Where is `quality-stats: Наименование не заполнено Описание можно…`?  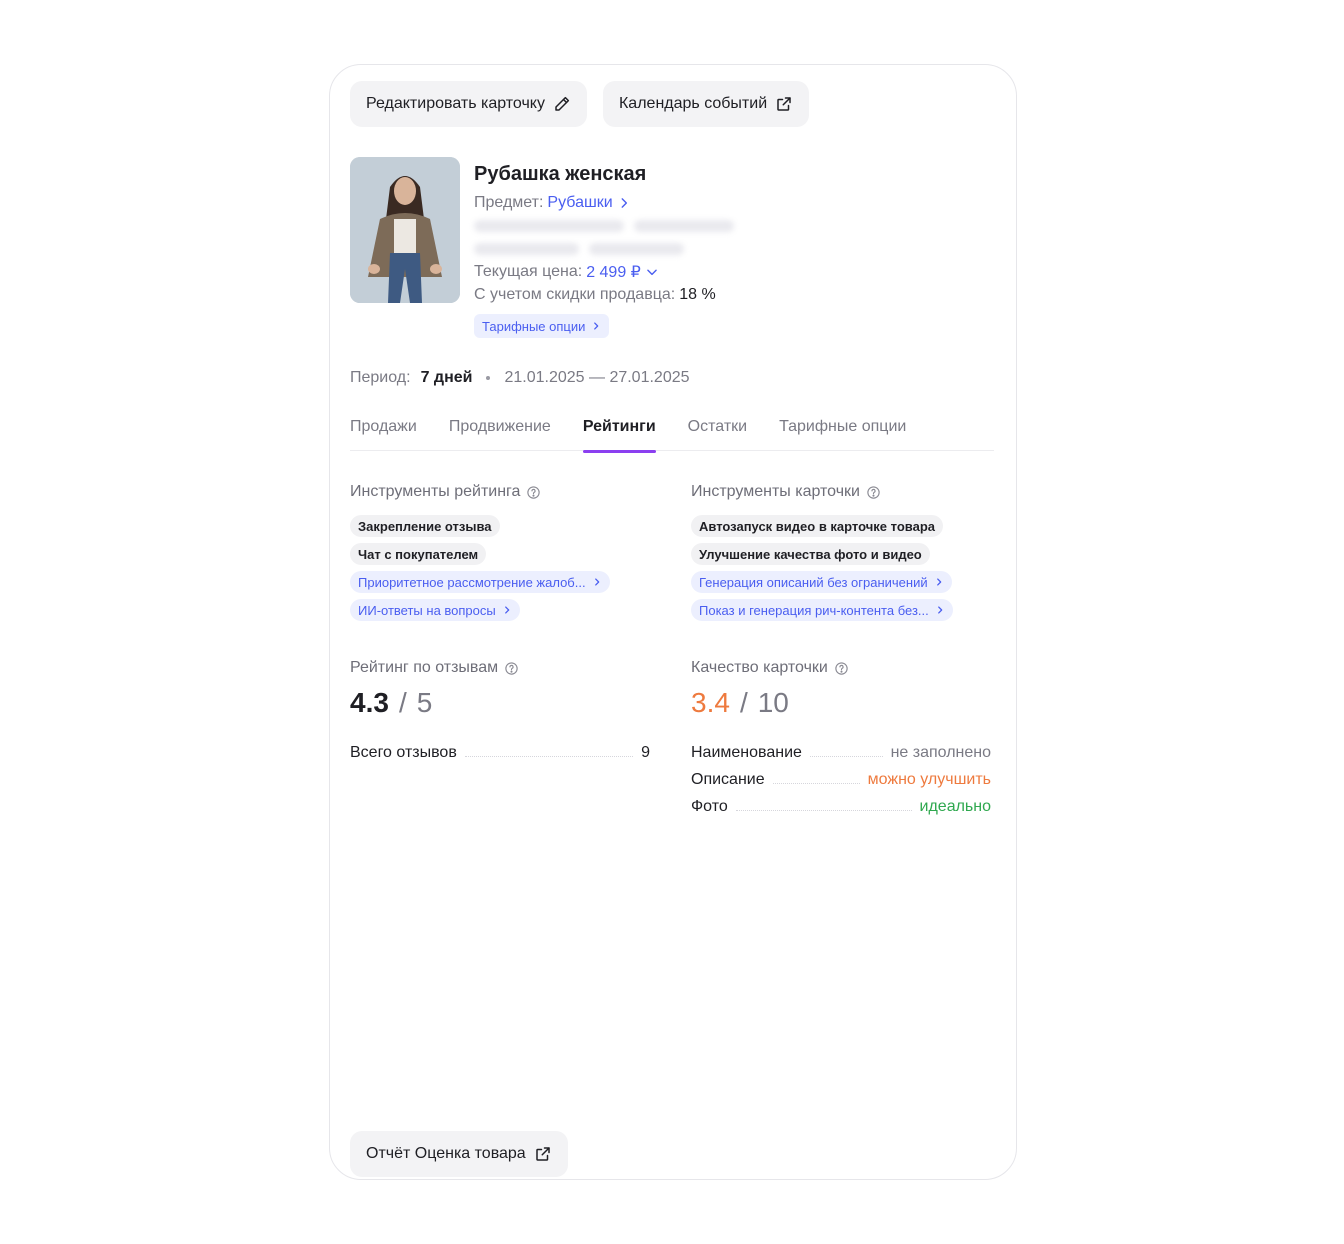
quality-stats: Наименование не заполнено Описание можно… is located at coordinates (841, 775).